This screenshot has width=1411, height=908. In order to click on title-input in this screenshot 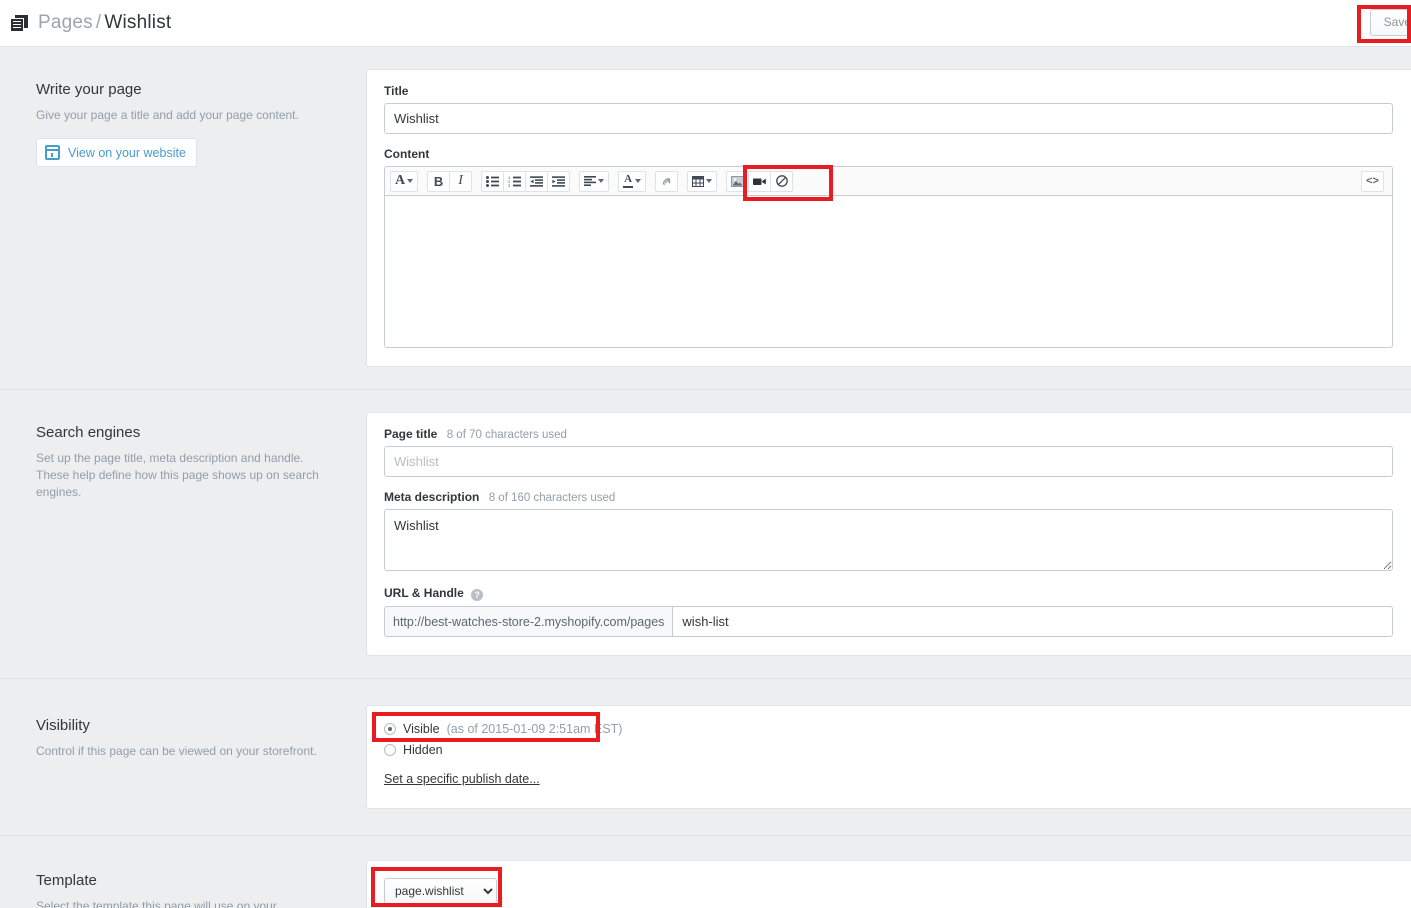, I will do `click(888, 118)`.